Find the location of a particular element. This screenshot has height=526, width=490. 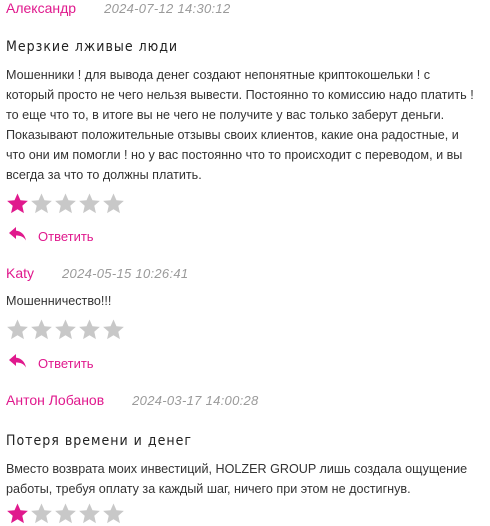

review-body: Мошенничество!!! is located at coordinates (59, 301).